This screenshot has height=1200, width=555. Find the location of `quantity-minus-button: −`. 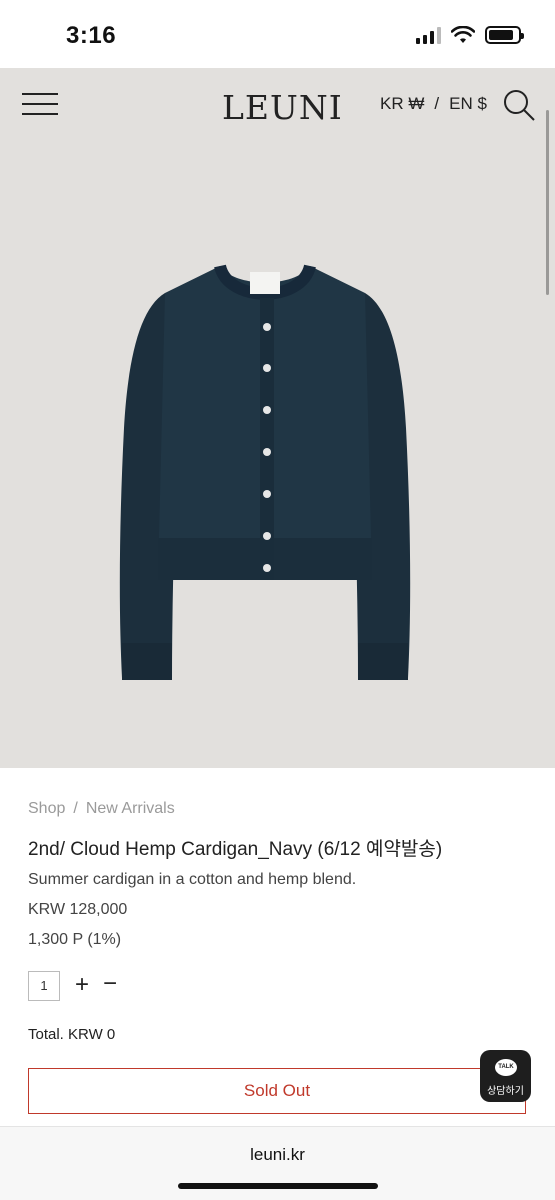

quantity-minus-button: − is located at coordinates (110, 985).